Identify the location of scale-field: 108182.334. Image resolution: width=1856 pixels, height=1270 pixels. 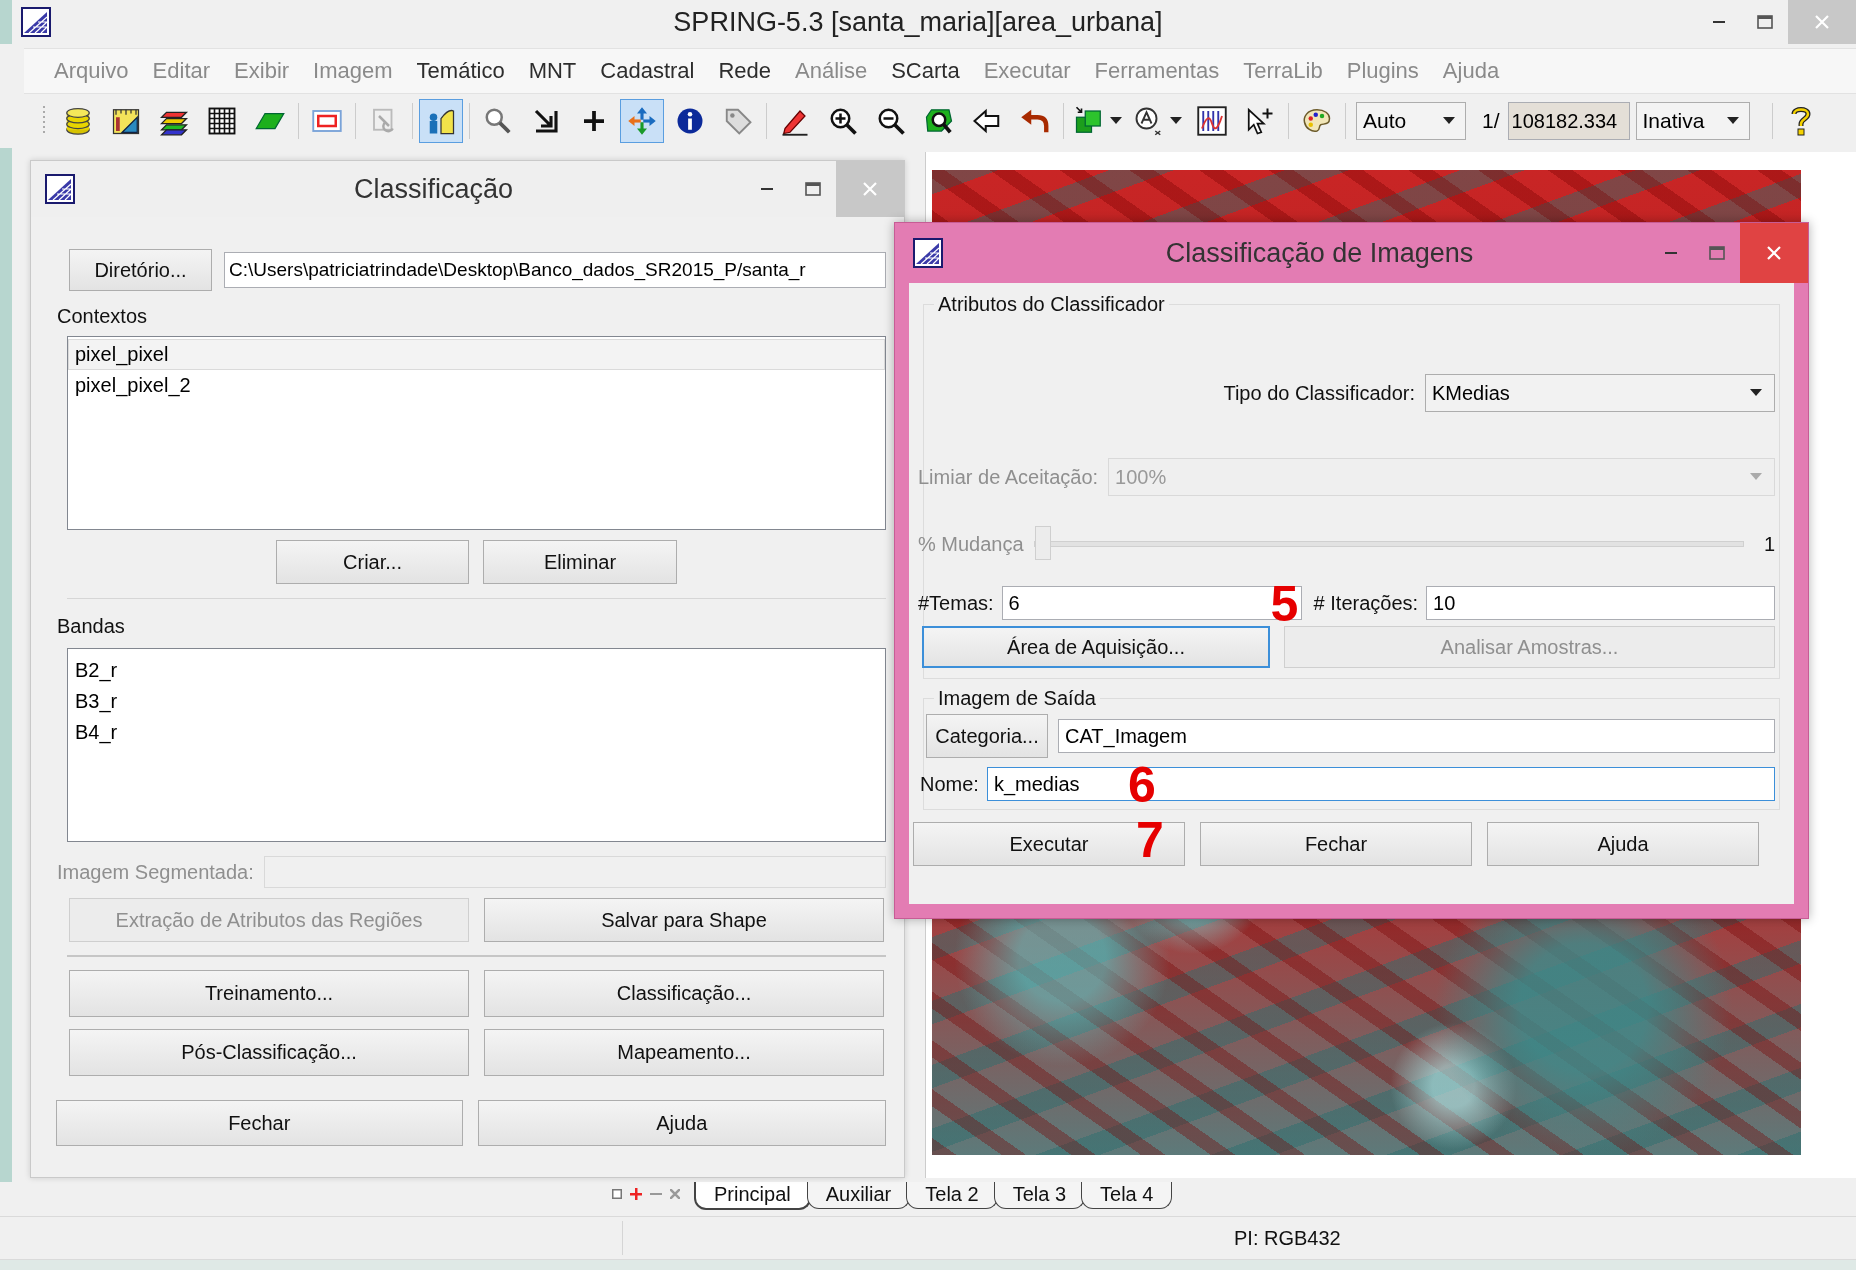
(1568, 121).